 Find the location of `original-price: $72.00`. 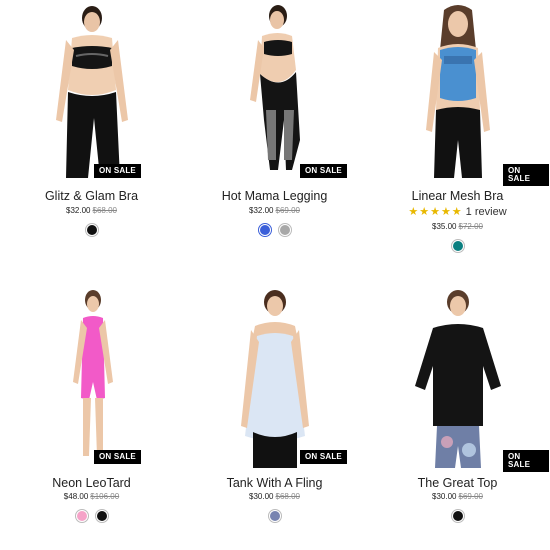

original-price: $72.00 is located at coordinates (470, 226).